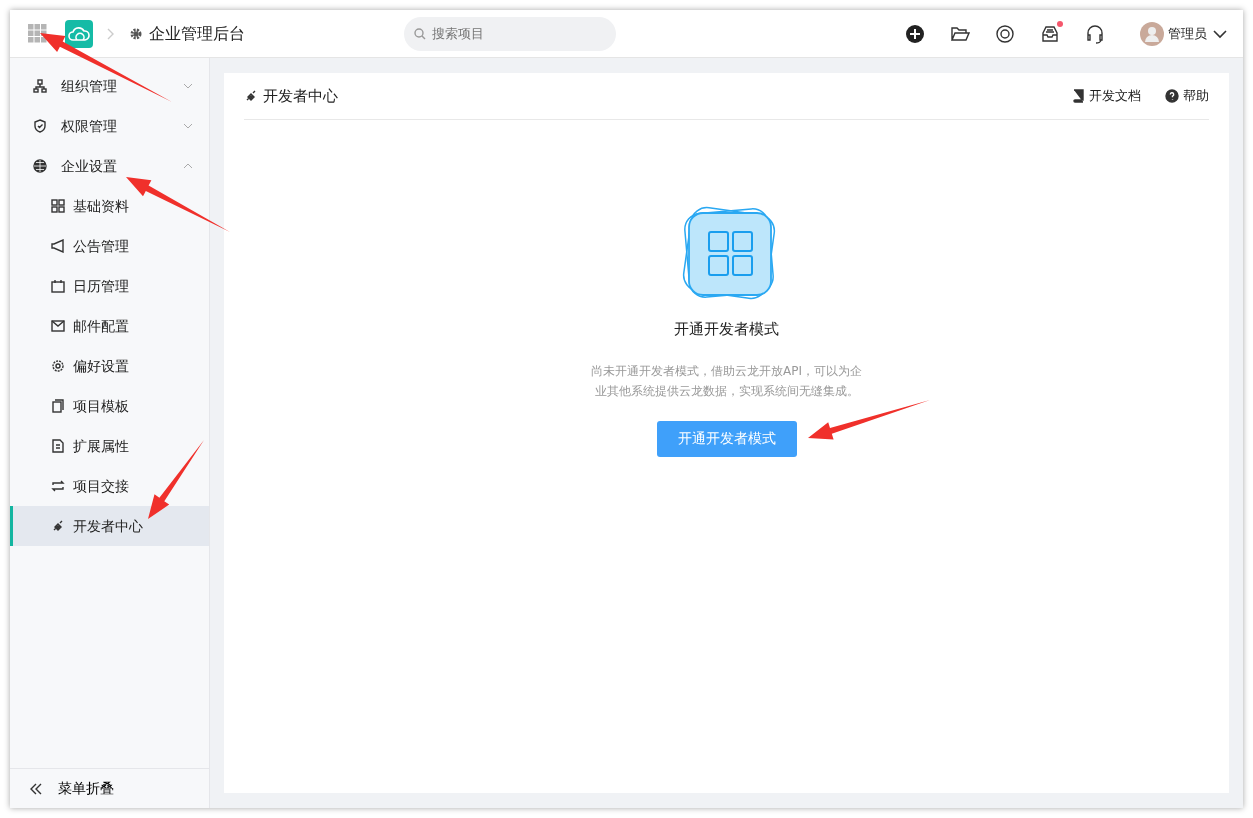  What do you see at coordinates (726, 381) in the screenshot?
I see `empty-state-description: 尚未开通开发者模式，借助云龙开放API，可以为企业其他系统提供云龙数据，实现系统间无缝集成。` at bounding box center [726, 381].